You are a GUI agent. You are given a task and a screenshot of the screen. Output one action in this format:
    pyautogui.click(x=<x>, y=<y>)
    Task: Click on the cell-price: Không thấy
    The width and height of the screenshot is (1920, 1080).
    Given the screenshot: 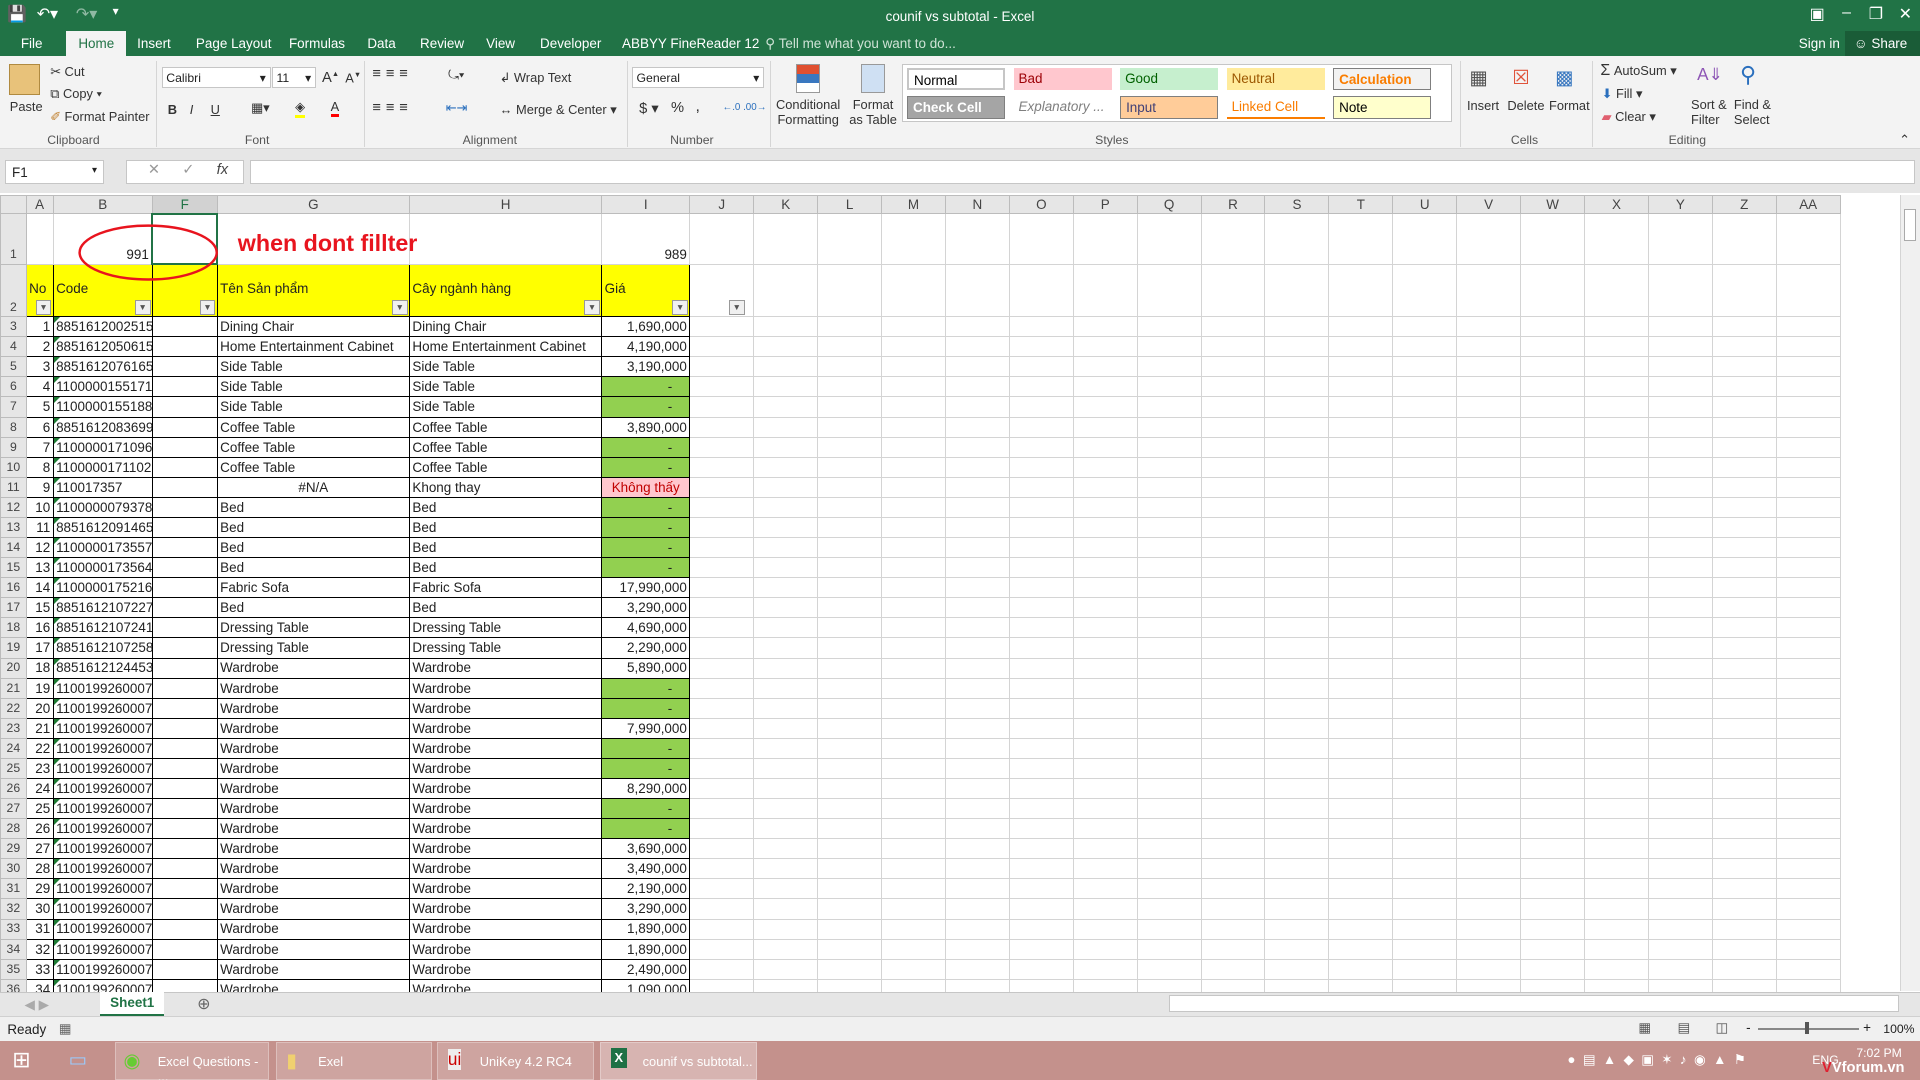 What is the action you would take?
    pyautogui.click(x=646, y=487)
    